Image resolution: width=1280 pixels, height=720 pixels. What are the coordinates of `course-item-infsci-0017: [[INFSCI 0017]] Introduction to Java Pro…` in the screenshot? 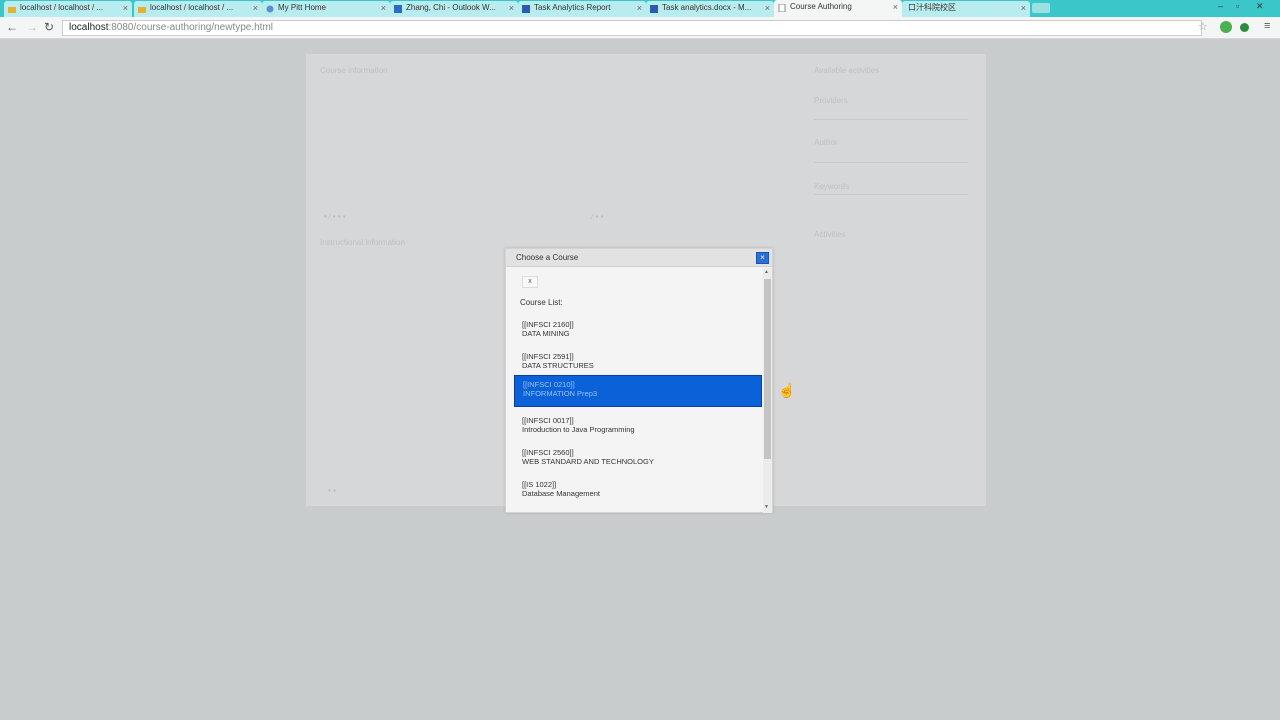 It's located at (638, 428).